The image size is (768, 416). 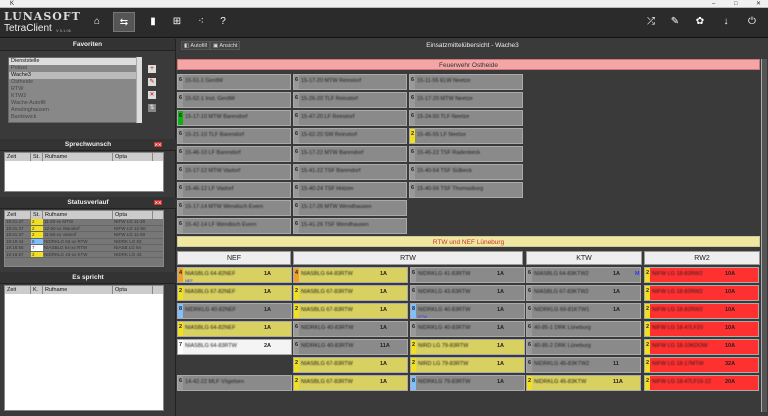 I want to click on favoriten-scrollbar, so click(x=139, y=90).